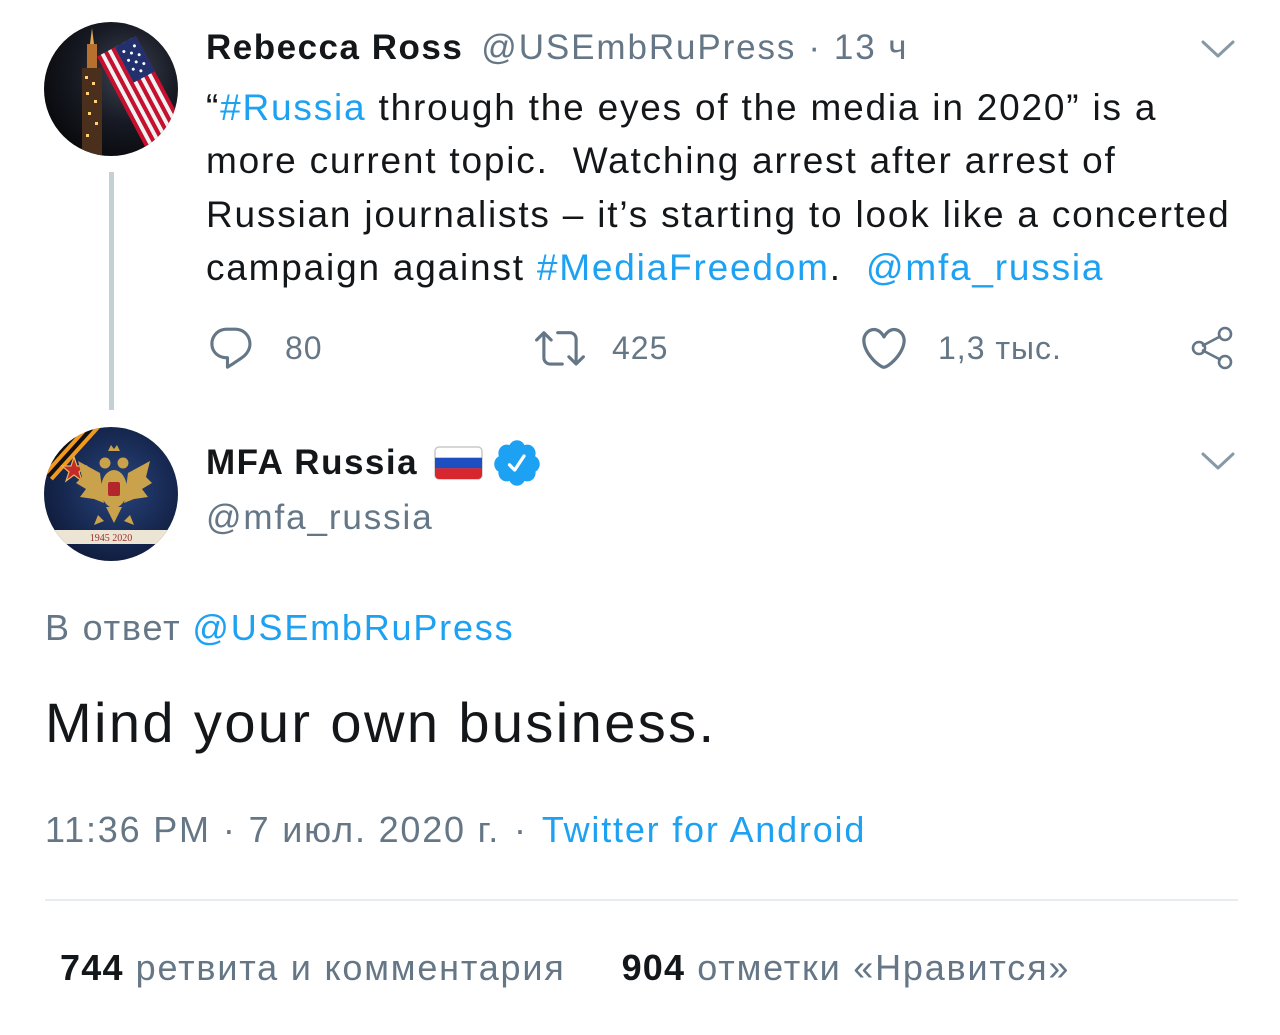 The width and height of the screenshot is (1280, 1035). Describe the element at coordinates (111, 538) in the screenshot. I see `avatar-lettering: 1945 2020` at that location.